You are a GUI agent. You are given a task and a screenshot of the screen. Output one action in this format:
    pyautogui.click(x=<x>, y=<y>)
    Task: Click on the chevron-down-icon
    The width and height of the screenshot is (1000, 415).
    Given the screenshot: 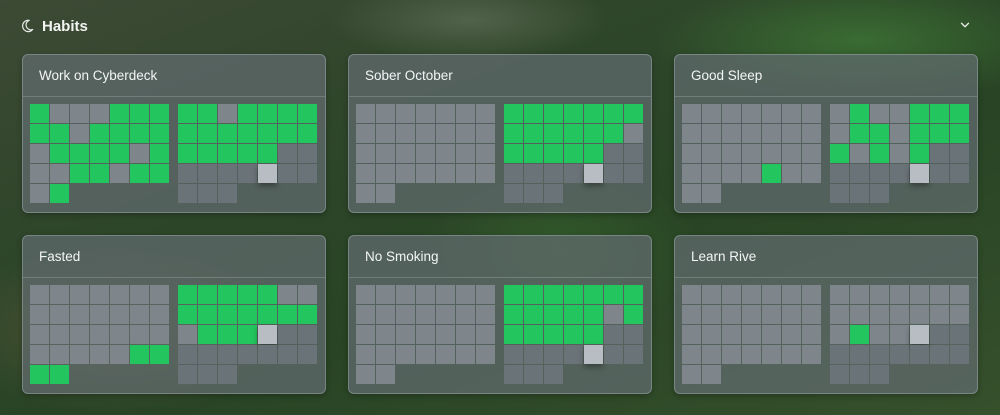 What is the action you would take?
    pyautogui.click(x=966, y=26)
    